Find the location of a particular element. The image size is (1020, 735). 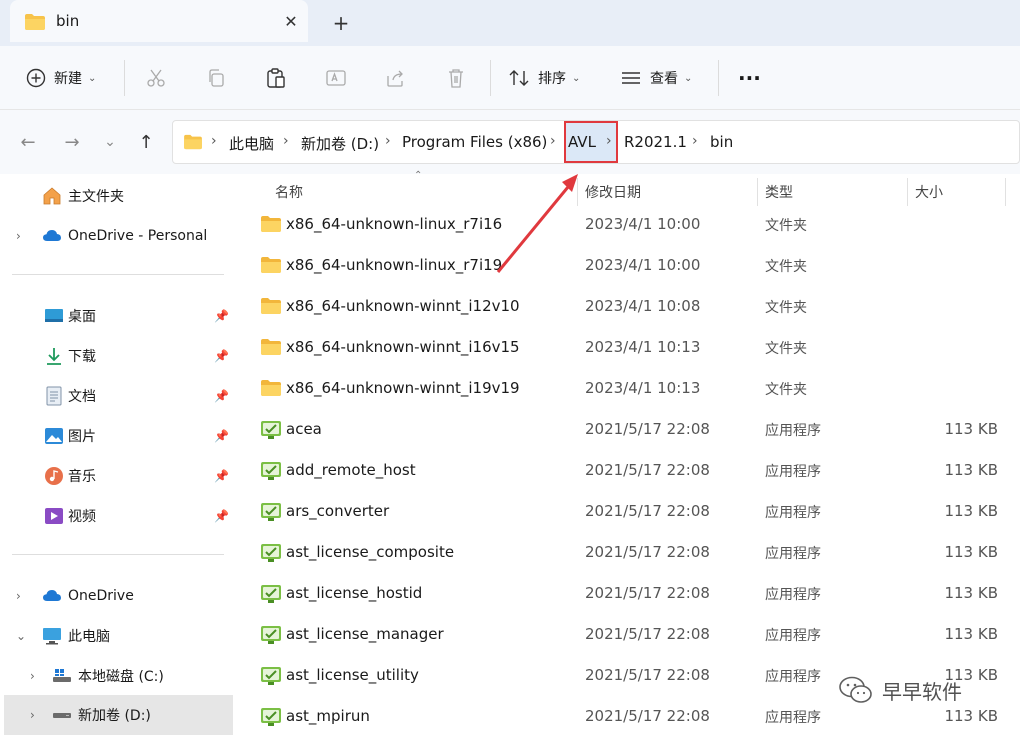

close-tab-icon: ✕ is located at coordinates (291, 22).